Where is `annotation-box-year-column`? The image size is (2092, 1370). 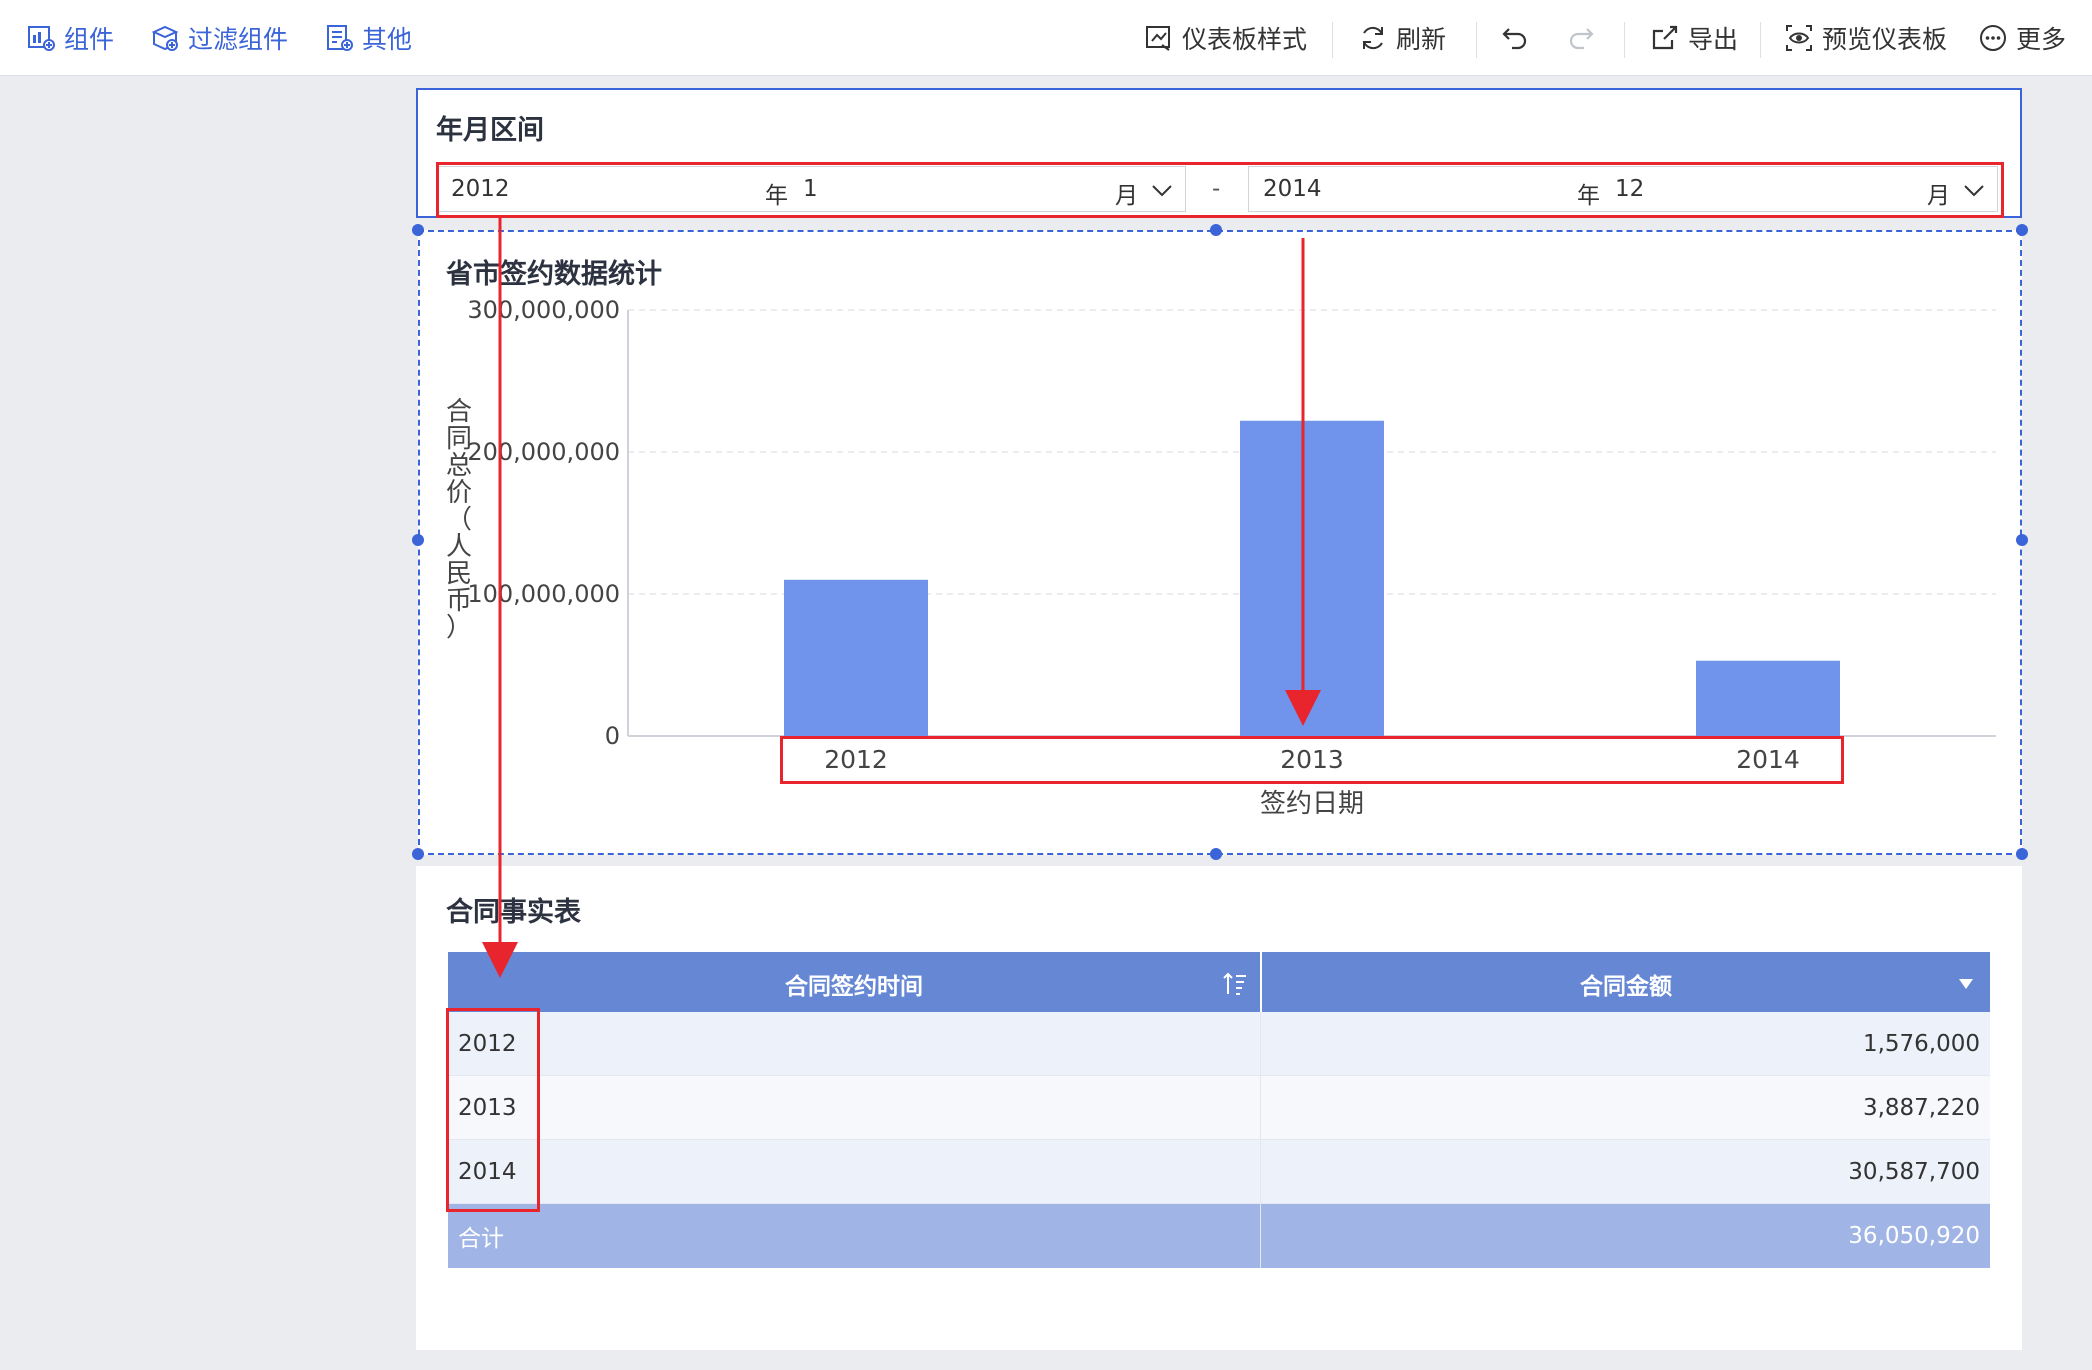
annotation-box-year-column is located at coordinates (493, 1110).